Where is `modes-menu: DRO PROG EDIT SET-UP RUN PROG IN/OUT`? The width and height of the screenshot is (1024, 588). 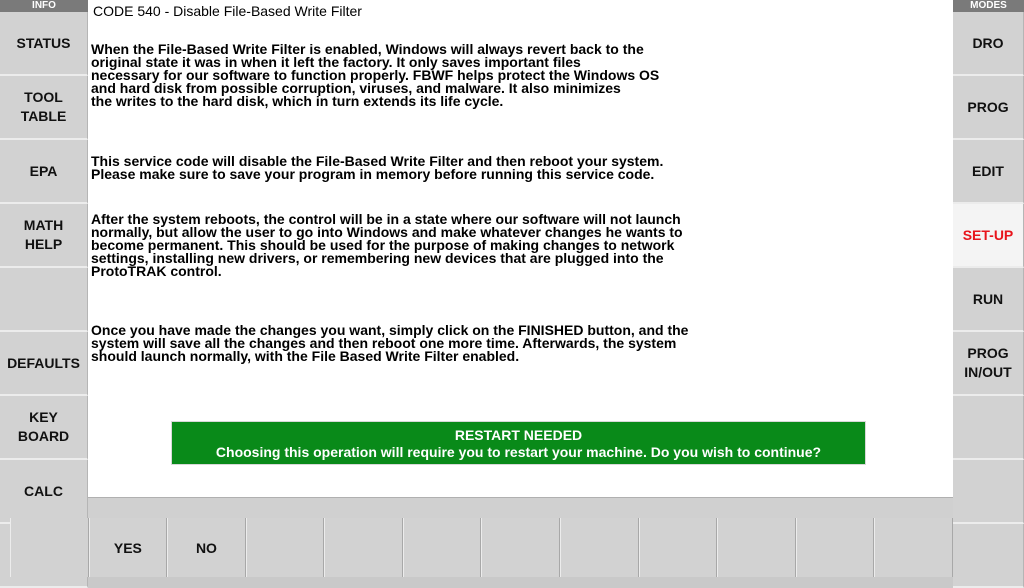
modes-menu: DRO PROG EDIT SET-UP RUN PROG IN/OUT is located at coordinates (988, 300).